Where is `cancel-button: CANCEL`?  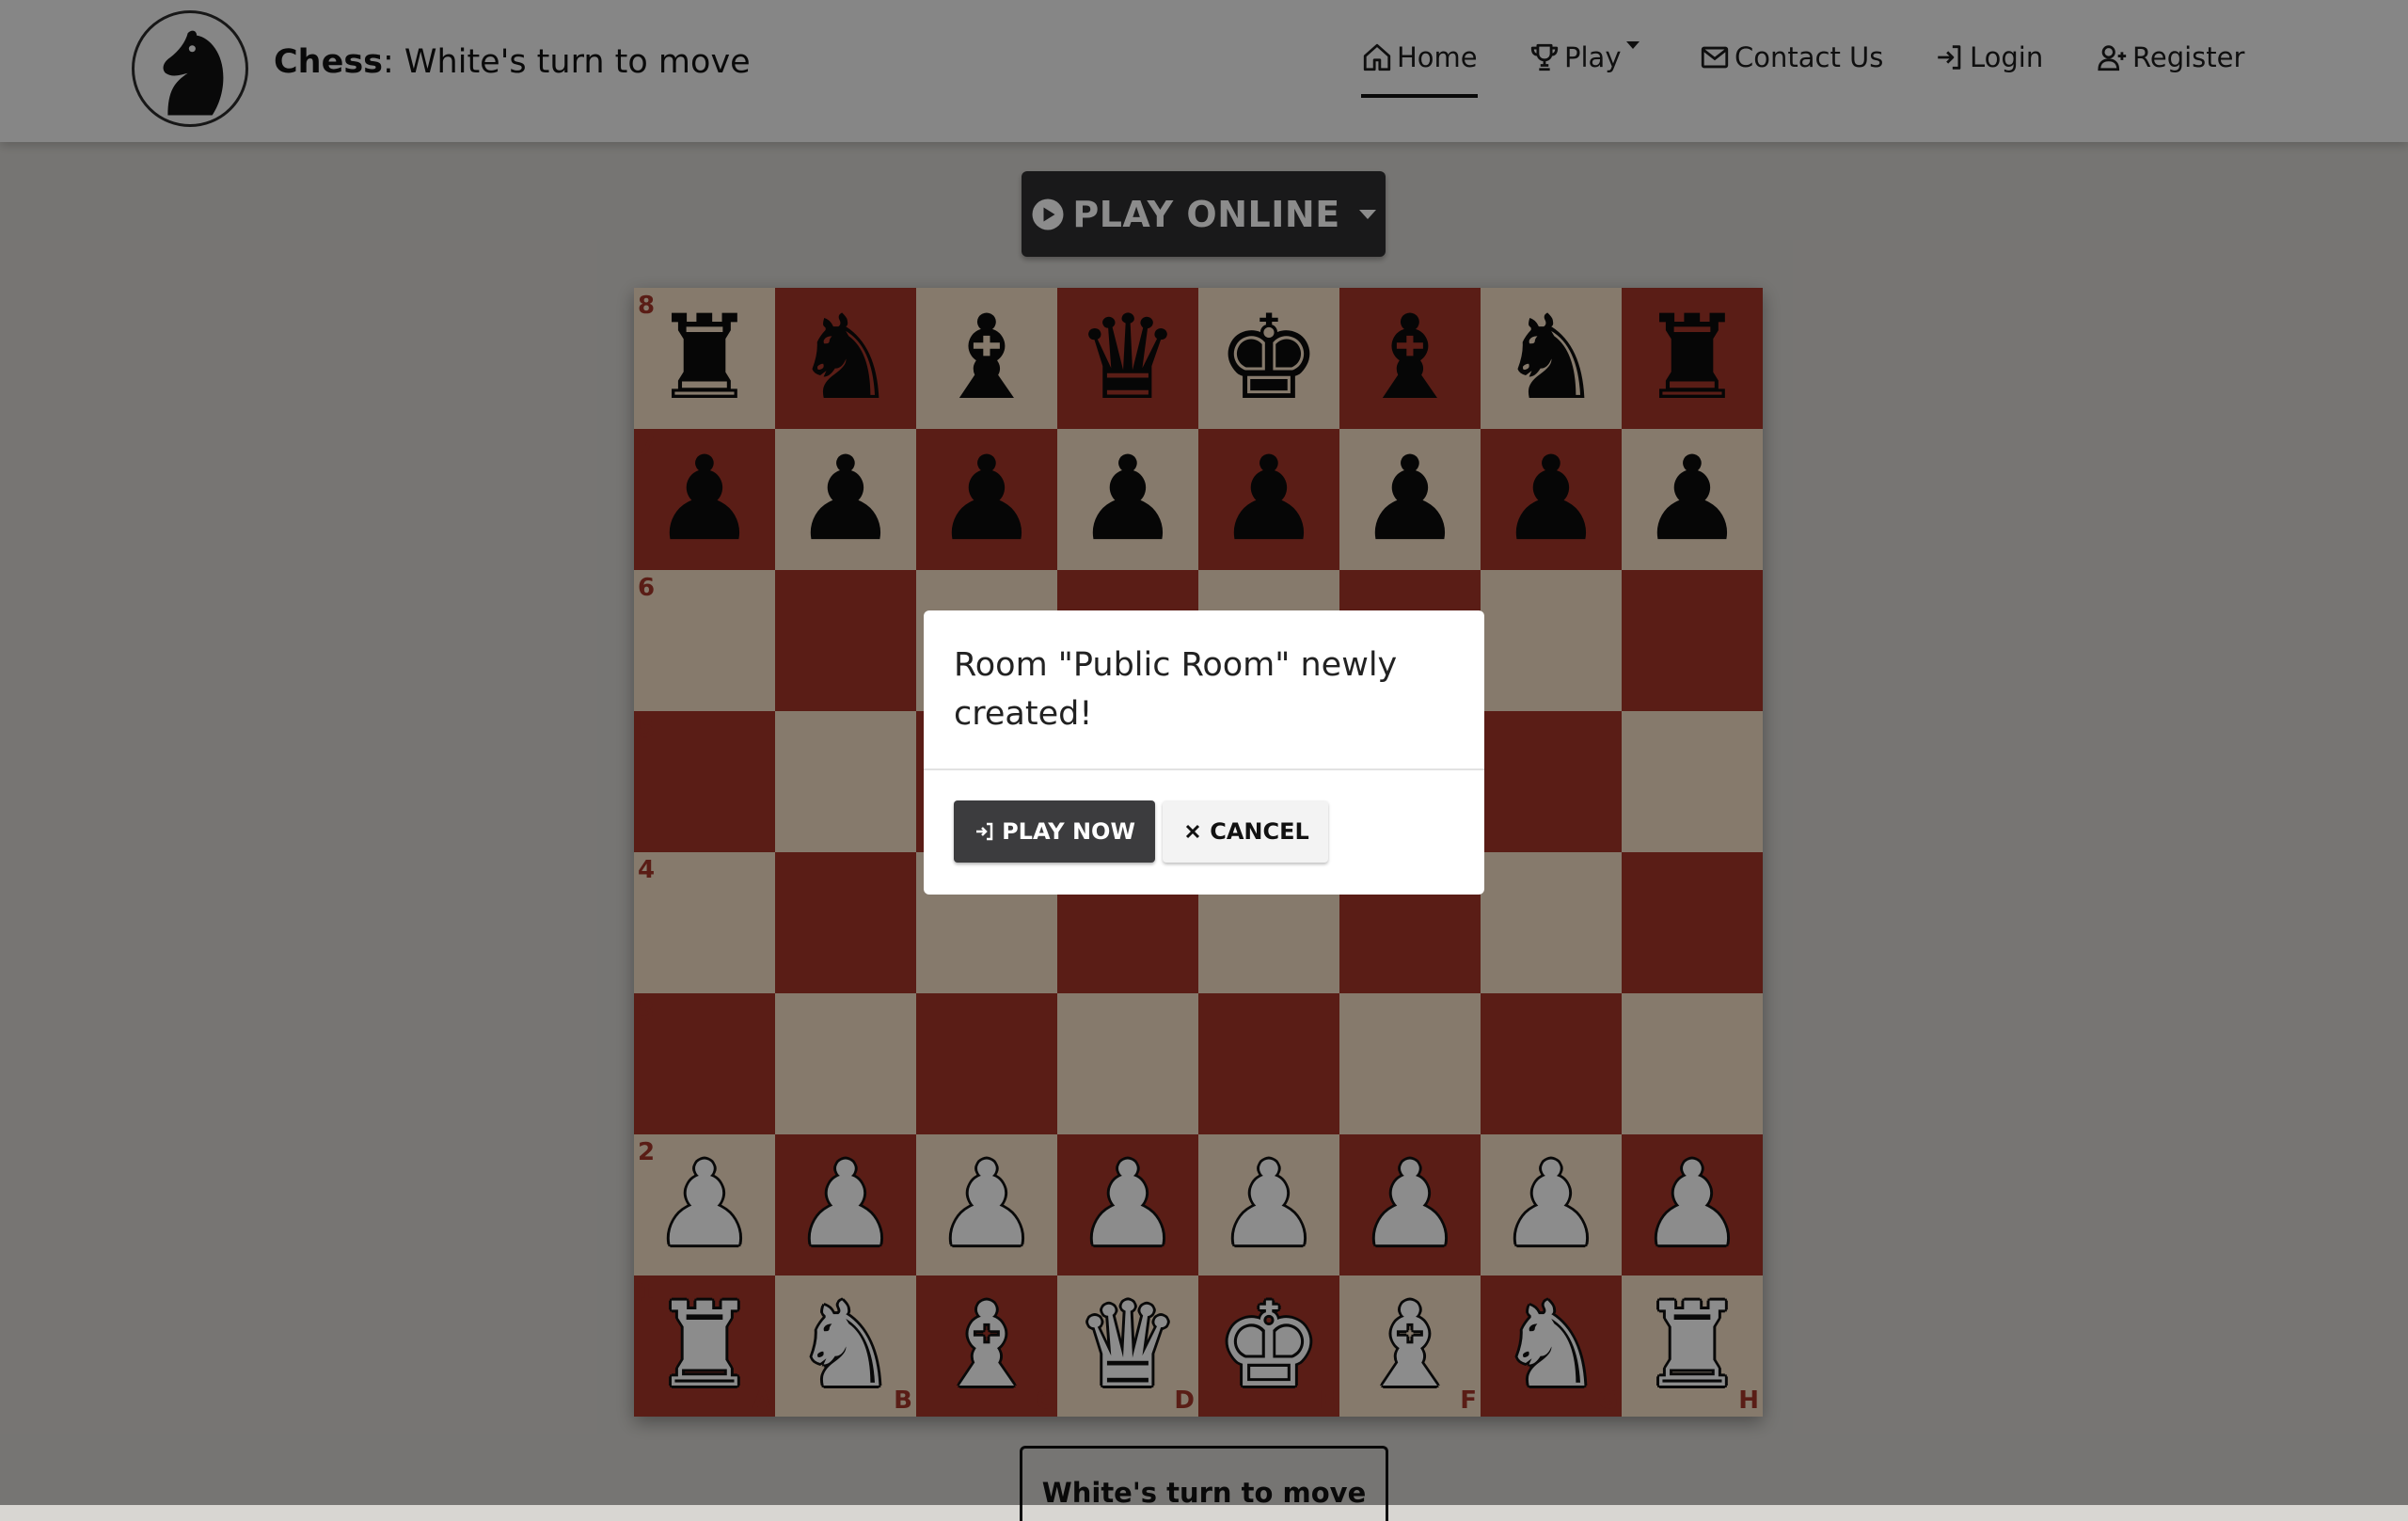
cancel-button: CANCEL is located at coordinates (1246, 832).